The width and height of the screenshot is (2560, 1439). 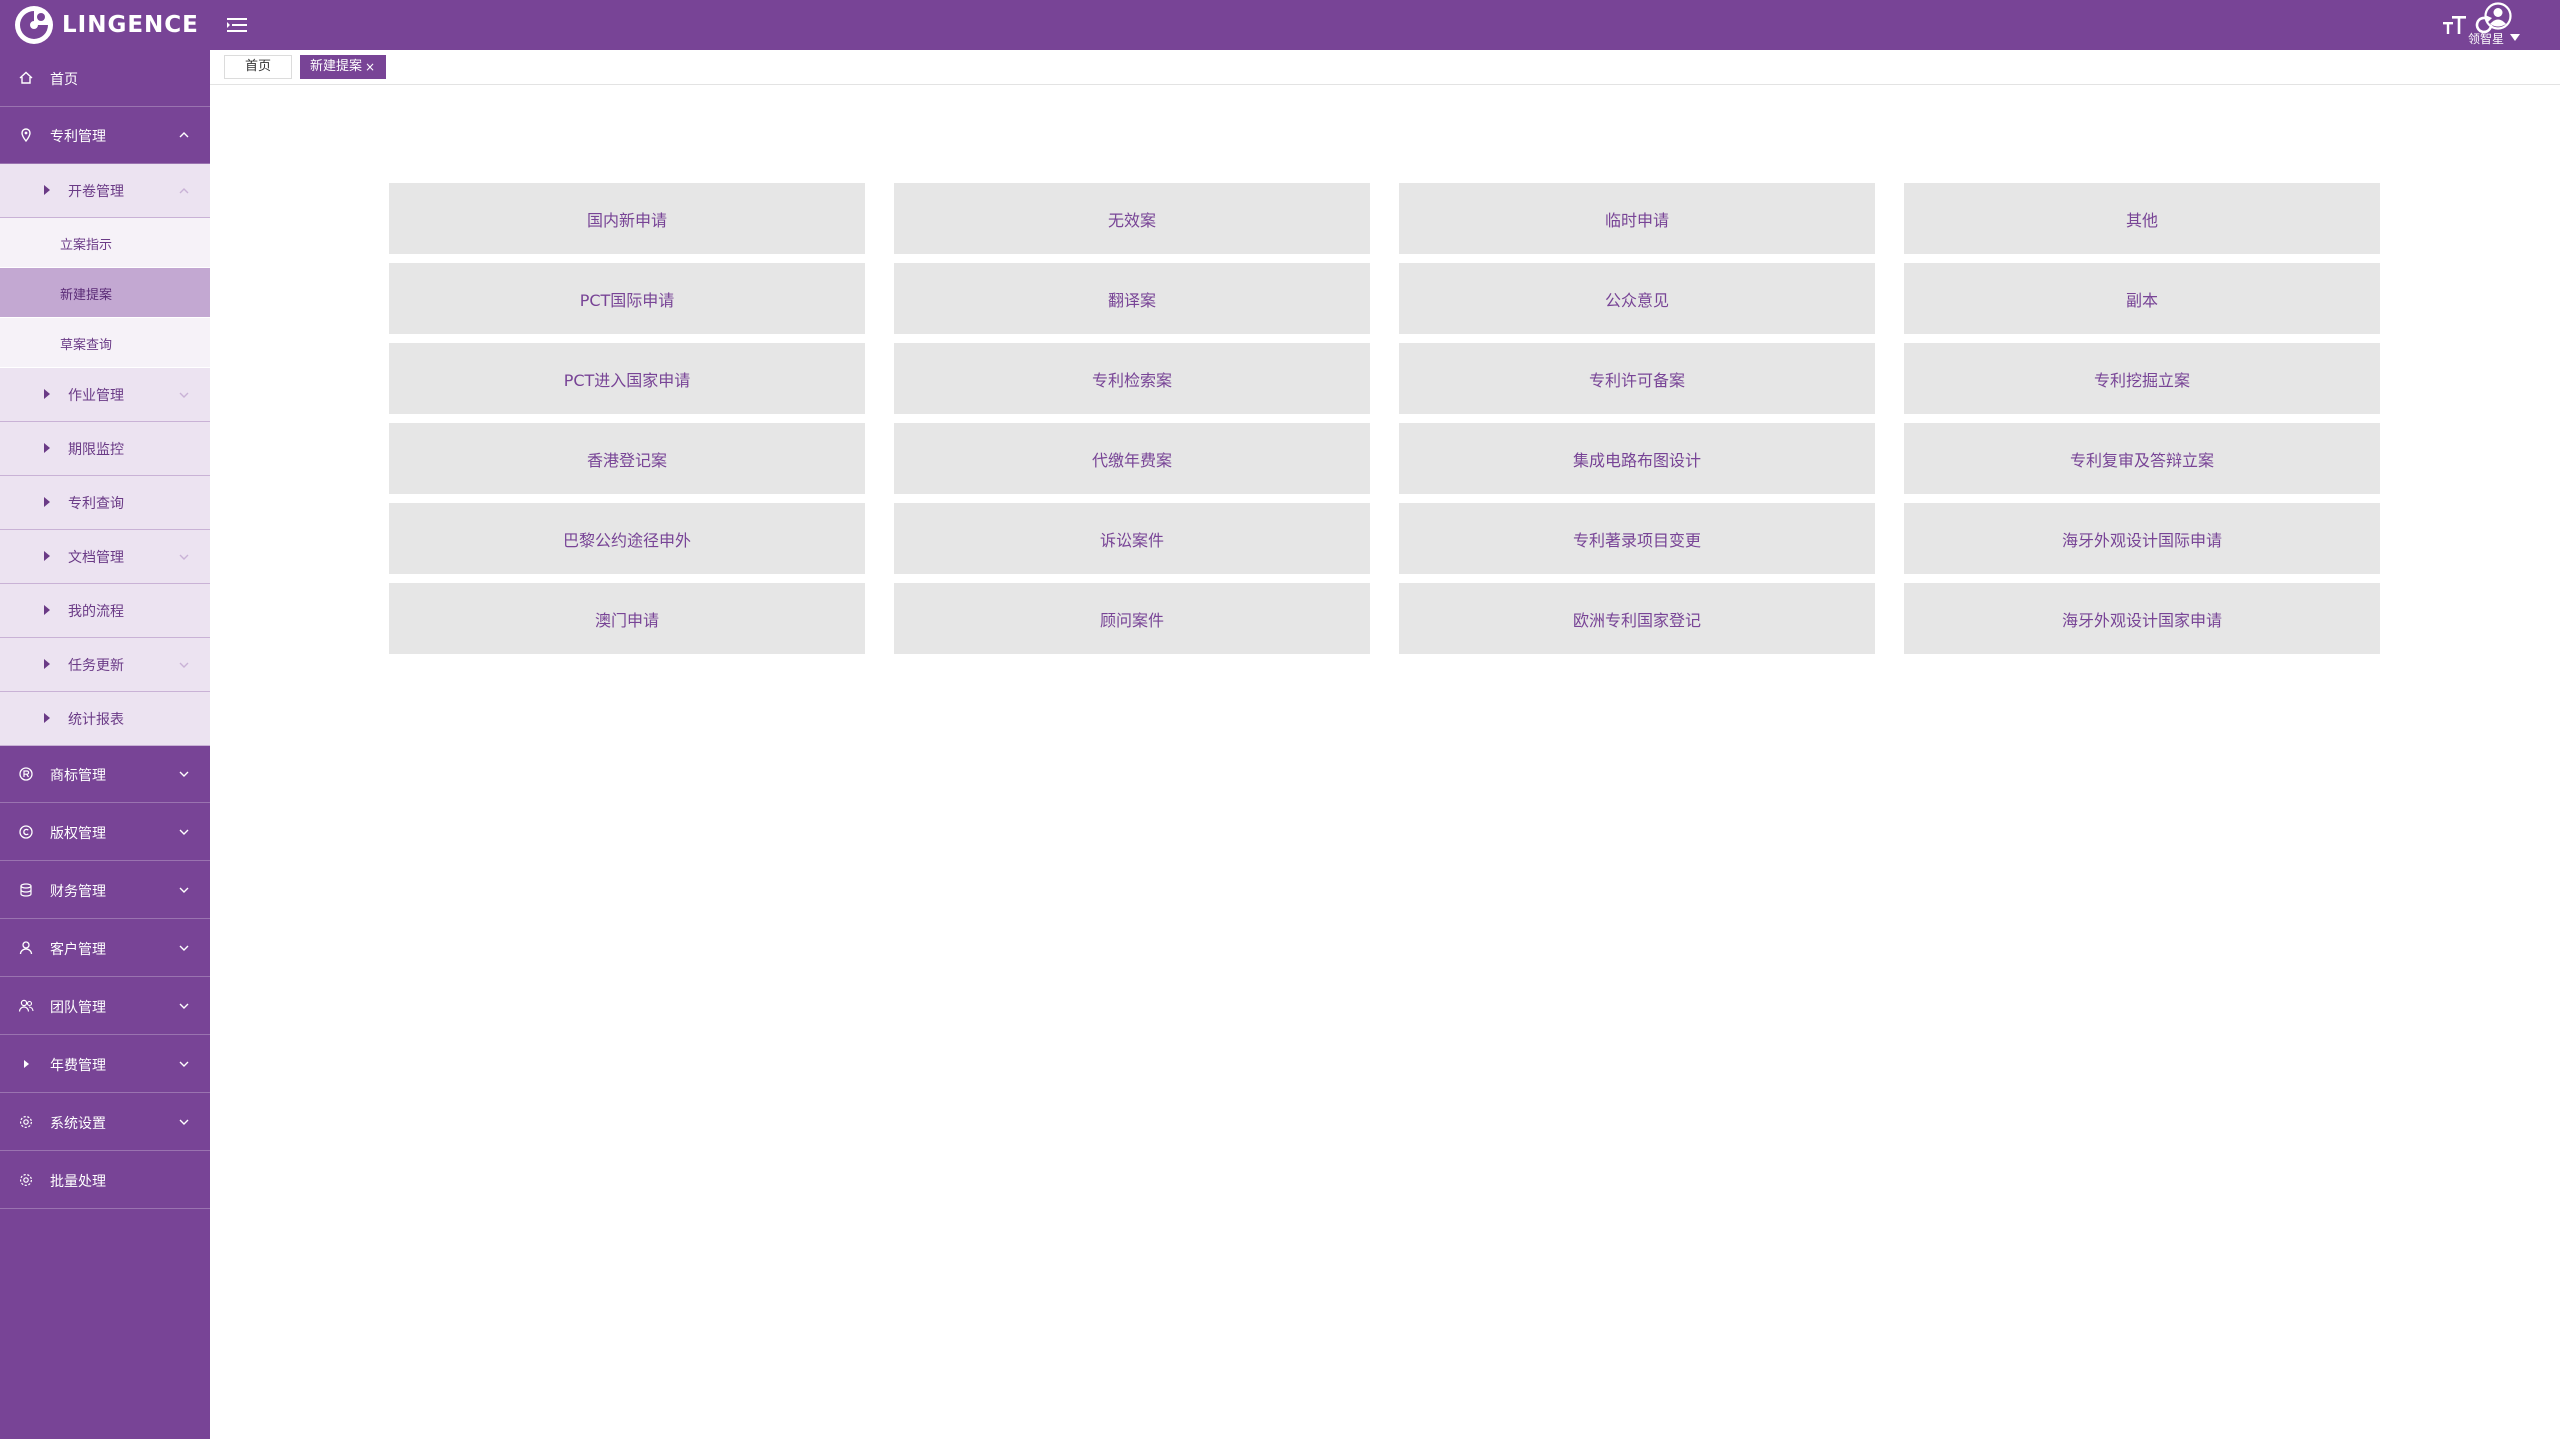 I want to click on case-type-button: 其他, so click(x=2142, y=218).